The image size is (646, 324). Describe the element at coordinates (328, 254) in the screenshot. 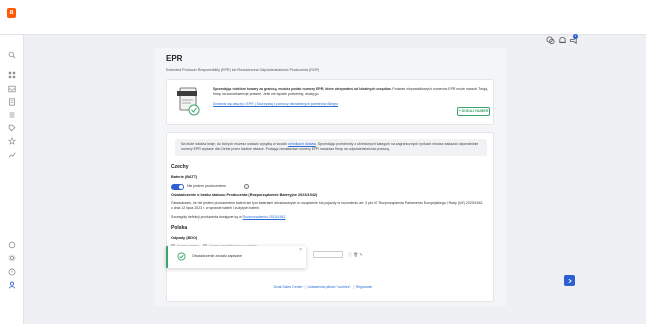

I see `bdo-number-input` at that location.